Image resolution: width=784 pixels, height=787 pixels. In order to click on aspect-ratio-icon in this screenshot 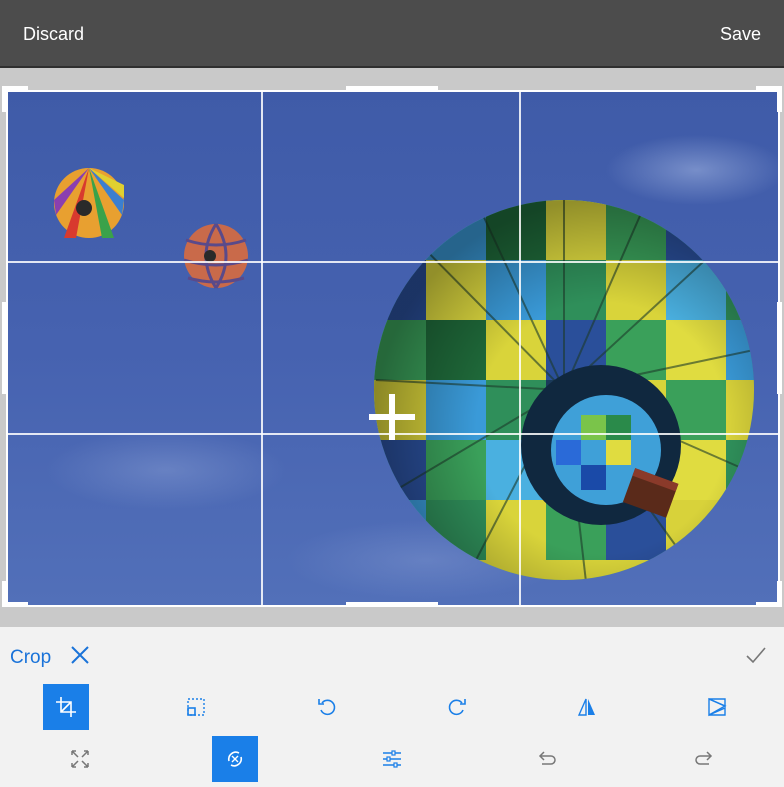, I will do `click(196, 707)`.